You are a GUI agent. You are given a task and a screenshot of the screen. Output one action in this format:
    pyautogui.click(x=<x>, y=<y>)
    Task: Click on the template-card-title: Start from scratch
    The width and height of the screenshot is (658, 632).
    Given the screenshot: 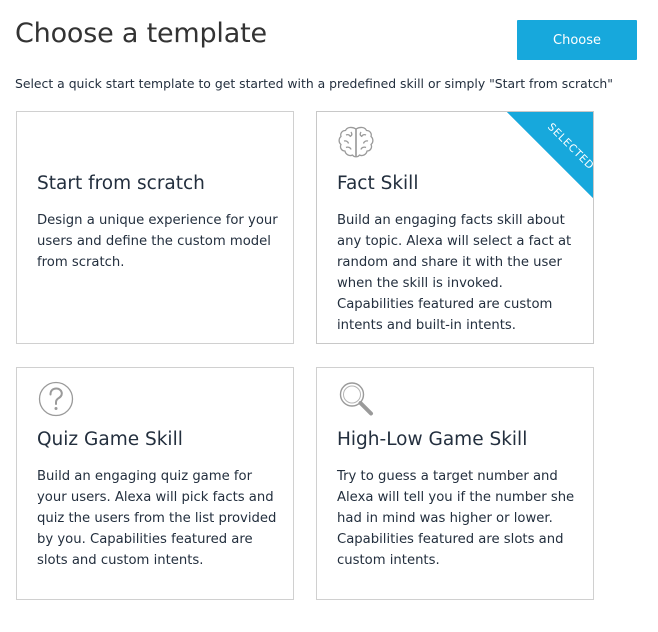 What is the action you would take?
    pyautogui.click(x=121, y=183)
    